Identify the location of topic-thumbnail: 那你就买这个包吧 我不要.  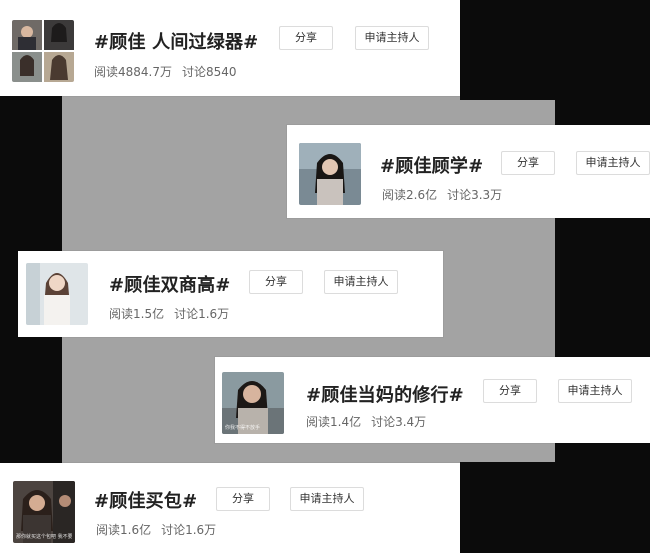
(44, 512).